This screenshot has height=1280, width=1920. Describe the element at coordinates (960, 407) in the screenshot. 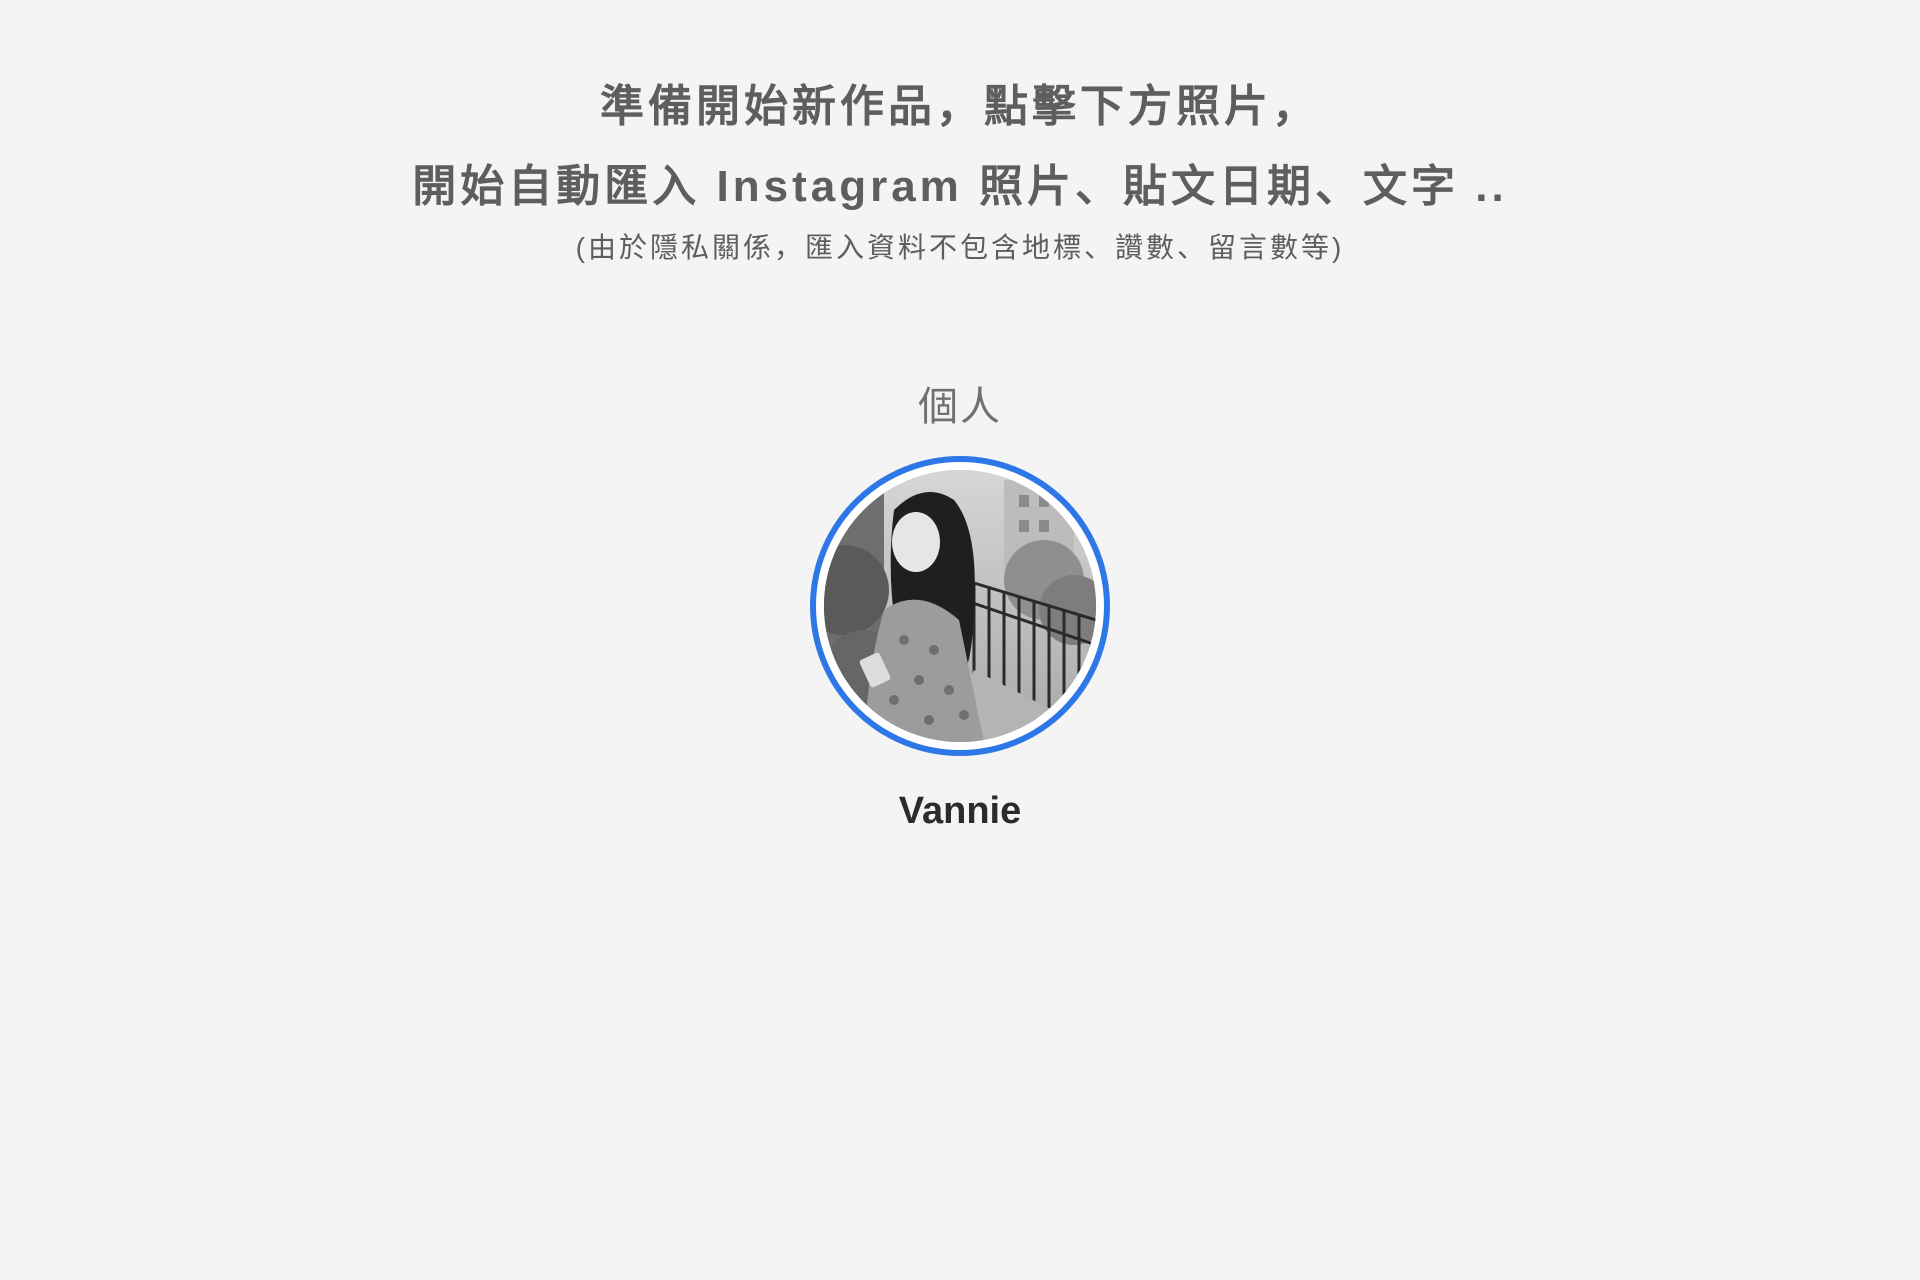

I see `section-title-personal: 個人` at that location.